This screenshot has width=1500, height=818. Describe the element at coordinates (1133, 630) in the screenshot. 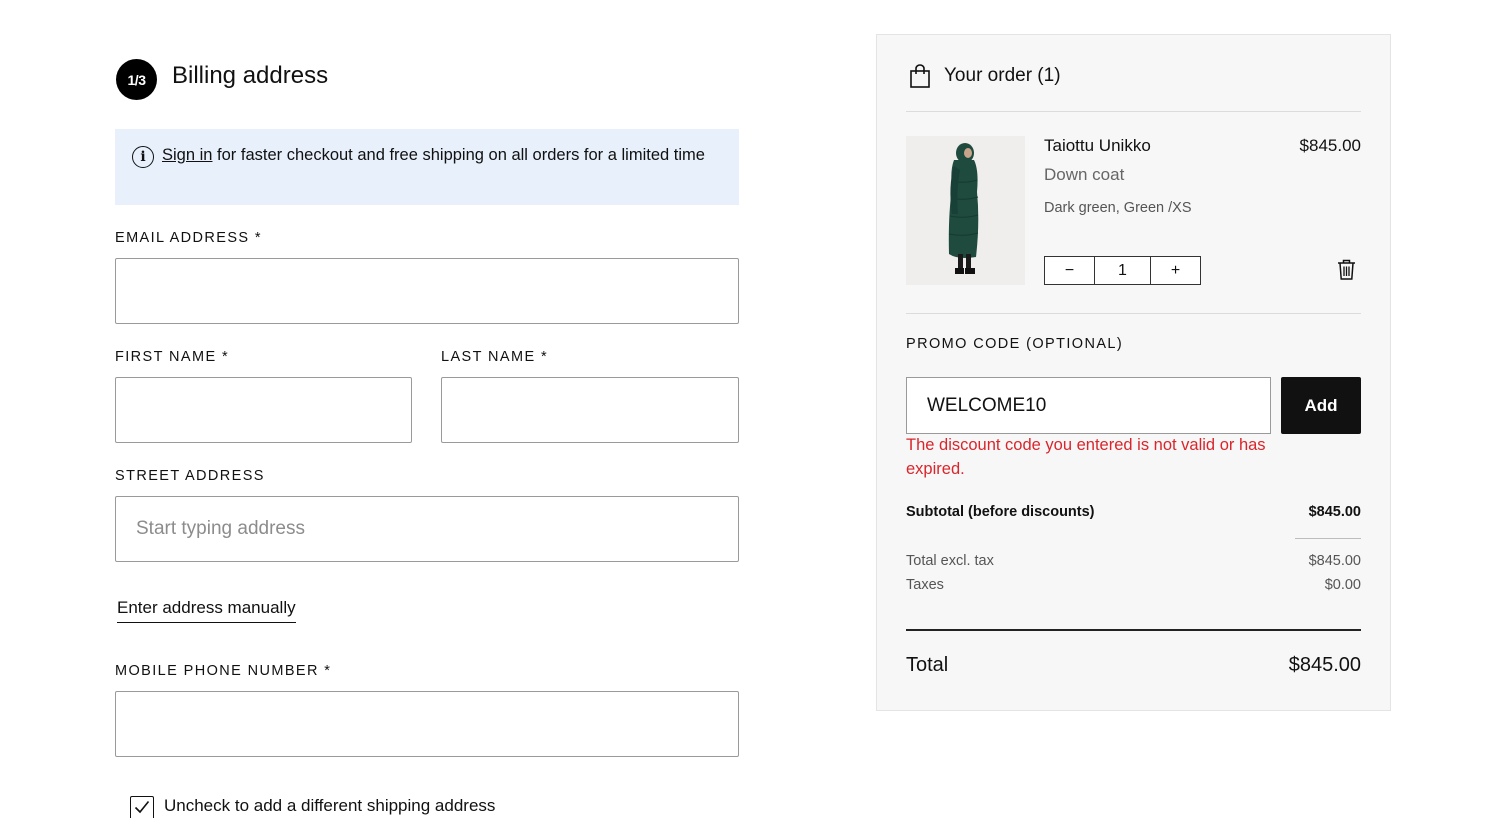

I see `total-divider` at that location.